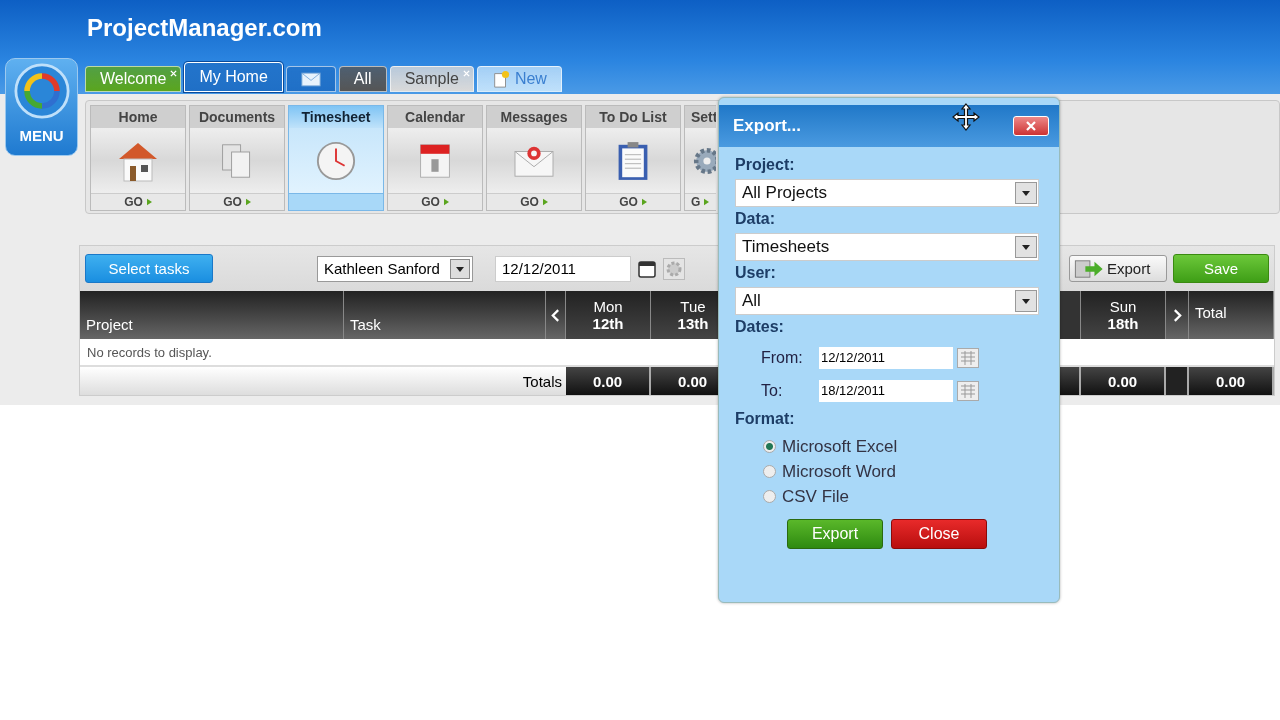 The image size is (1280, 720). What do you see at coordinates (1123, 315) in the screenshot?
I see `day-header: Sun 18th` at bounding box center [1123, 315].